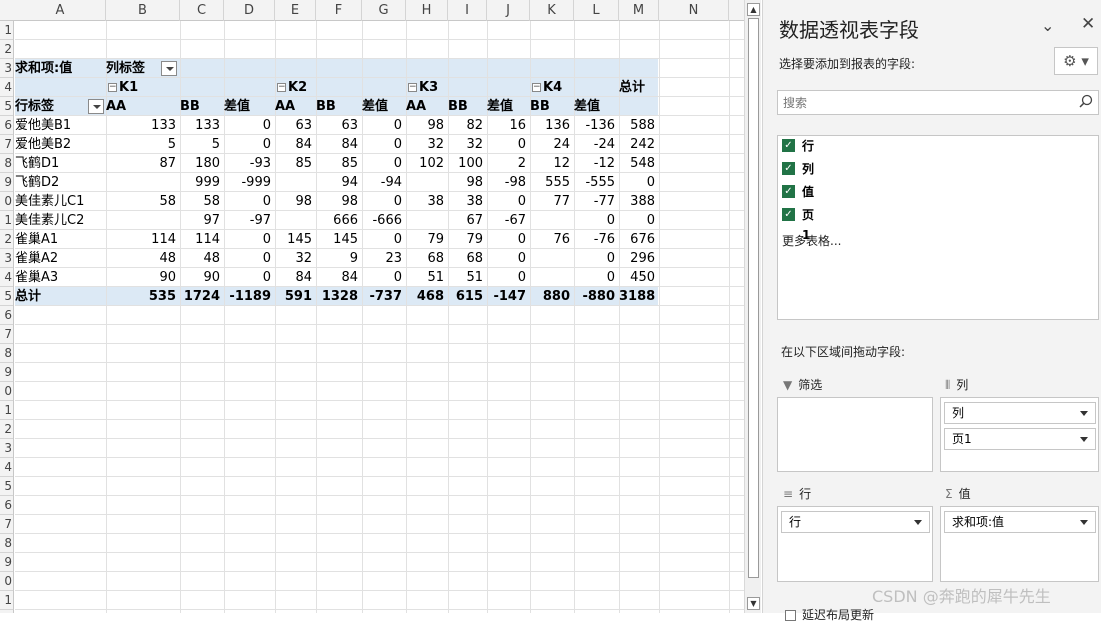  Describe the element at coordinates (60, 296) in the screenshot. I see `pivot-total-label: 总计` at that location.